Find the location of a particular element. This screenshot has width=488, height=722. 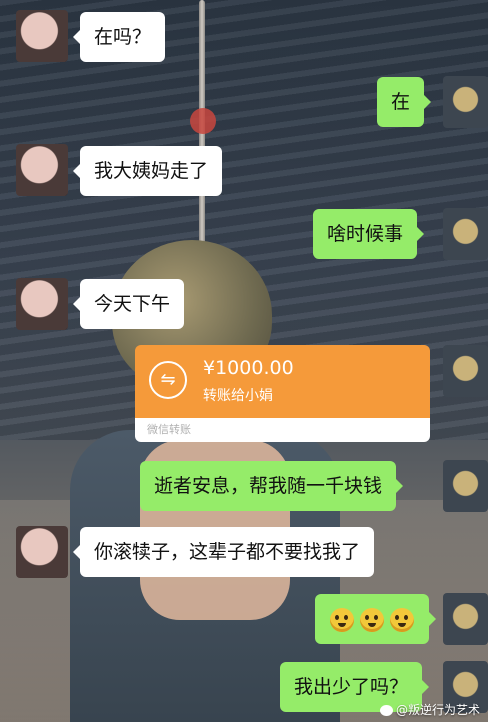

message-bubble: 你滚犊子，这辈子都不要找我了 is located at coordinates (223, 552).